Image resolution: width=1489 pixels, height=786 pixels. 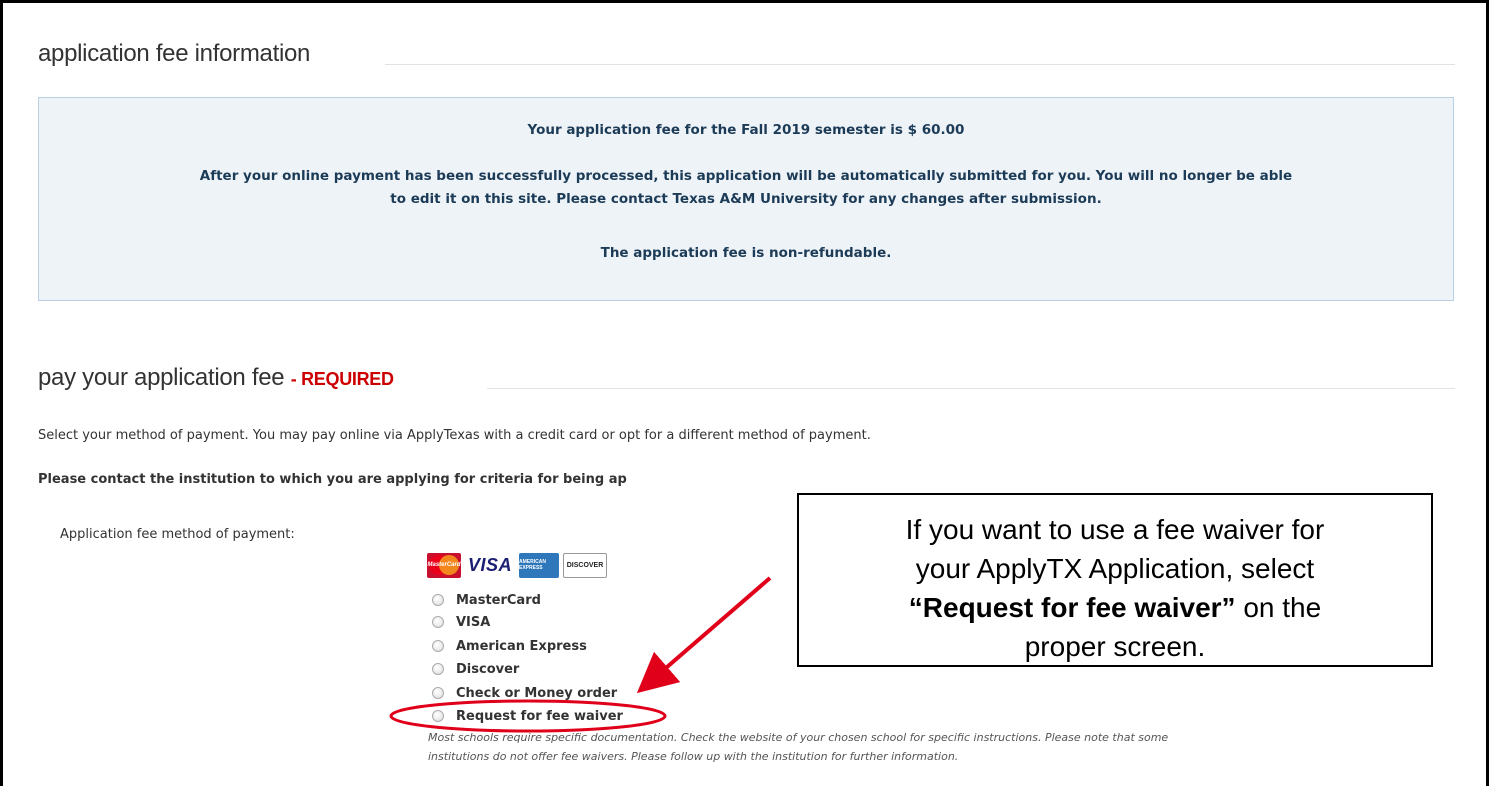 What do you see at coordinates (1115, 646) in the screenshot?
I see `callout-line-4: proper screen.` at bounding box center [1115, 646].